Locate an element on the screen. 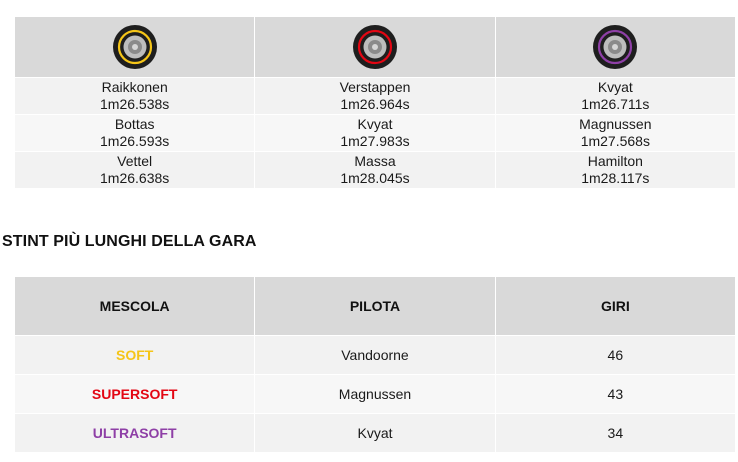 The height and width of the screenshot is (462, 738). column-header-driver: PILOTA is located at coordinates (375, 306).